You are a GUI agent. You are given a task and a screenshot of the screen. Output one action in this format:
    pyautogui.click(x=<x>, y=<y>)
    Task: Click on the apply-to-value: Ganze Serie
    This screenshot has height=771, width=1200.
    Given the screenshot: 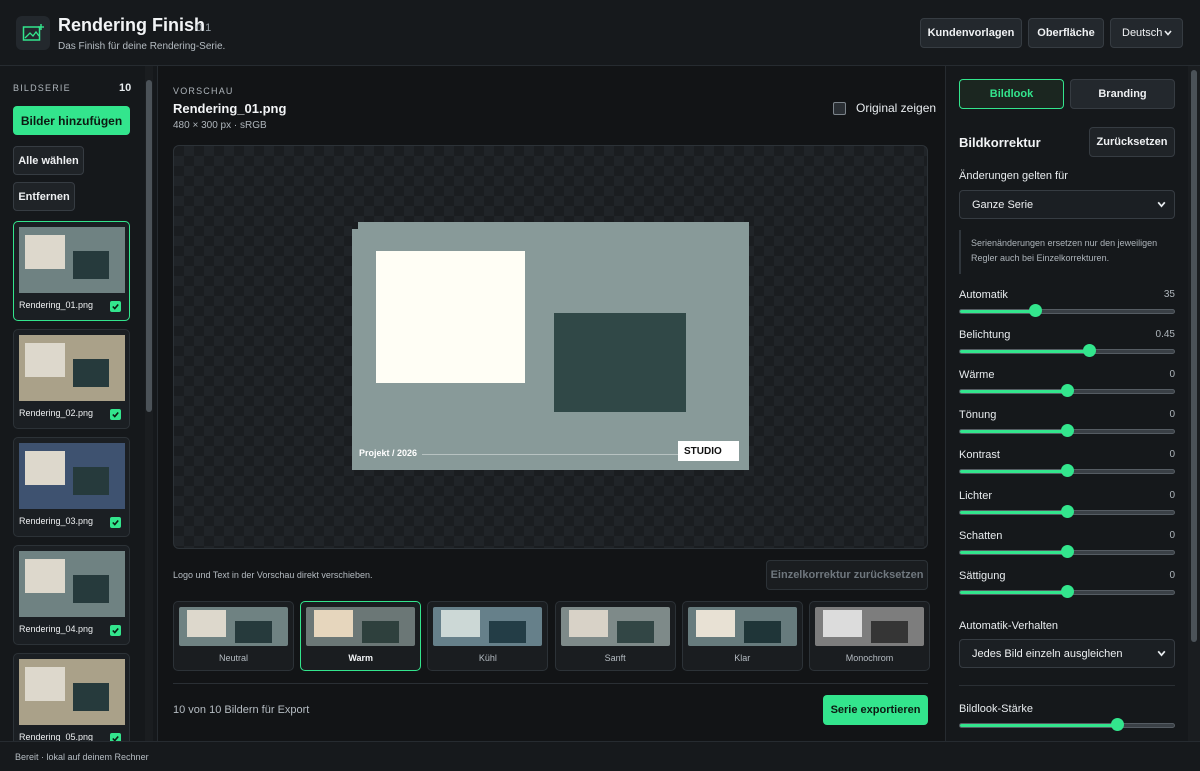 What is the action you would take?
    pyautogui.click(x=1003, y=204)
    